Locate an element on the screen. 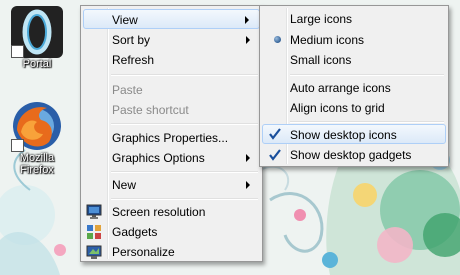  menu-item-personalize: Personalize is located at coordinates (171, 252).